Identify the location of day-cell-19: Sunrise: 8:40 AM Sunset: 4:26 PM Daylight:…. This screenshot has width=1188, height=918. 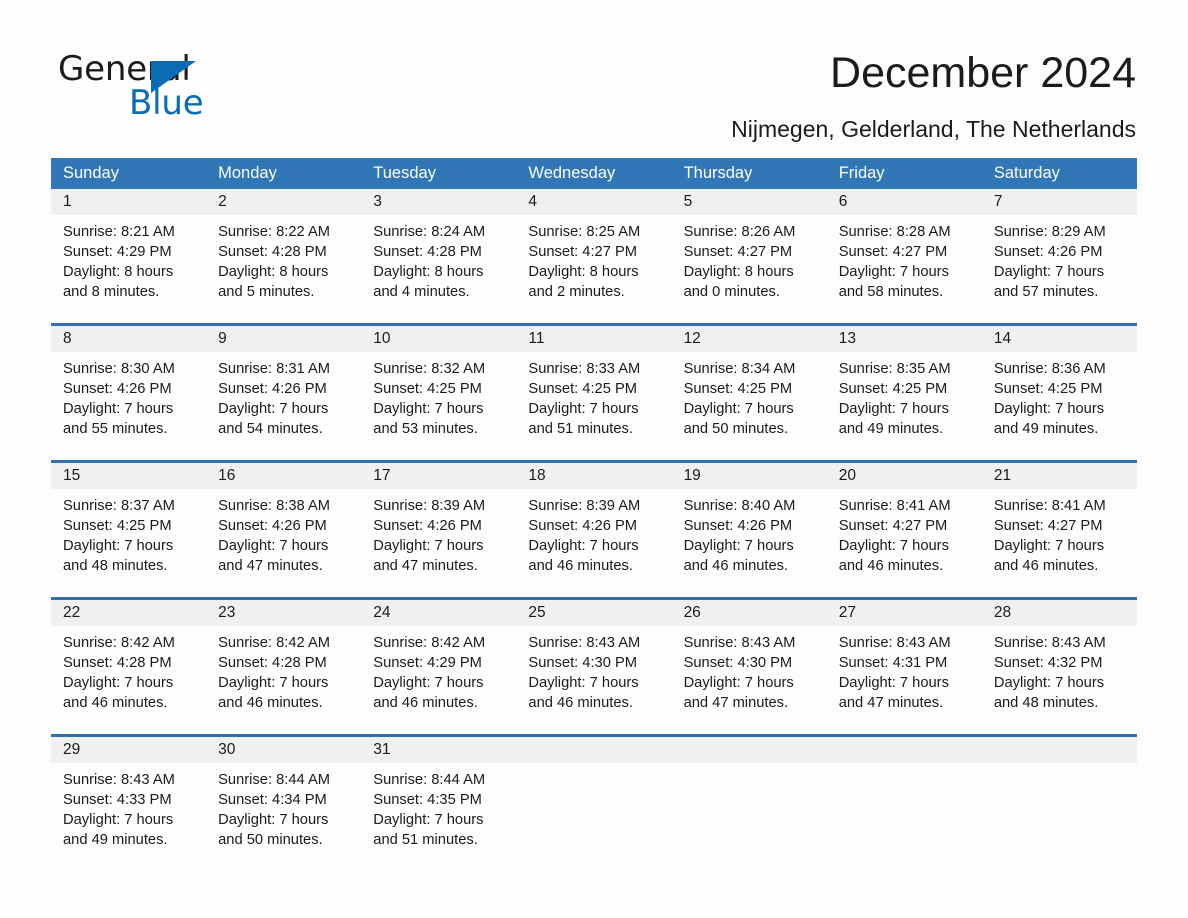
(749, 534).